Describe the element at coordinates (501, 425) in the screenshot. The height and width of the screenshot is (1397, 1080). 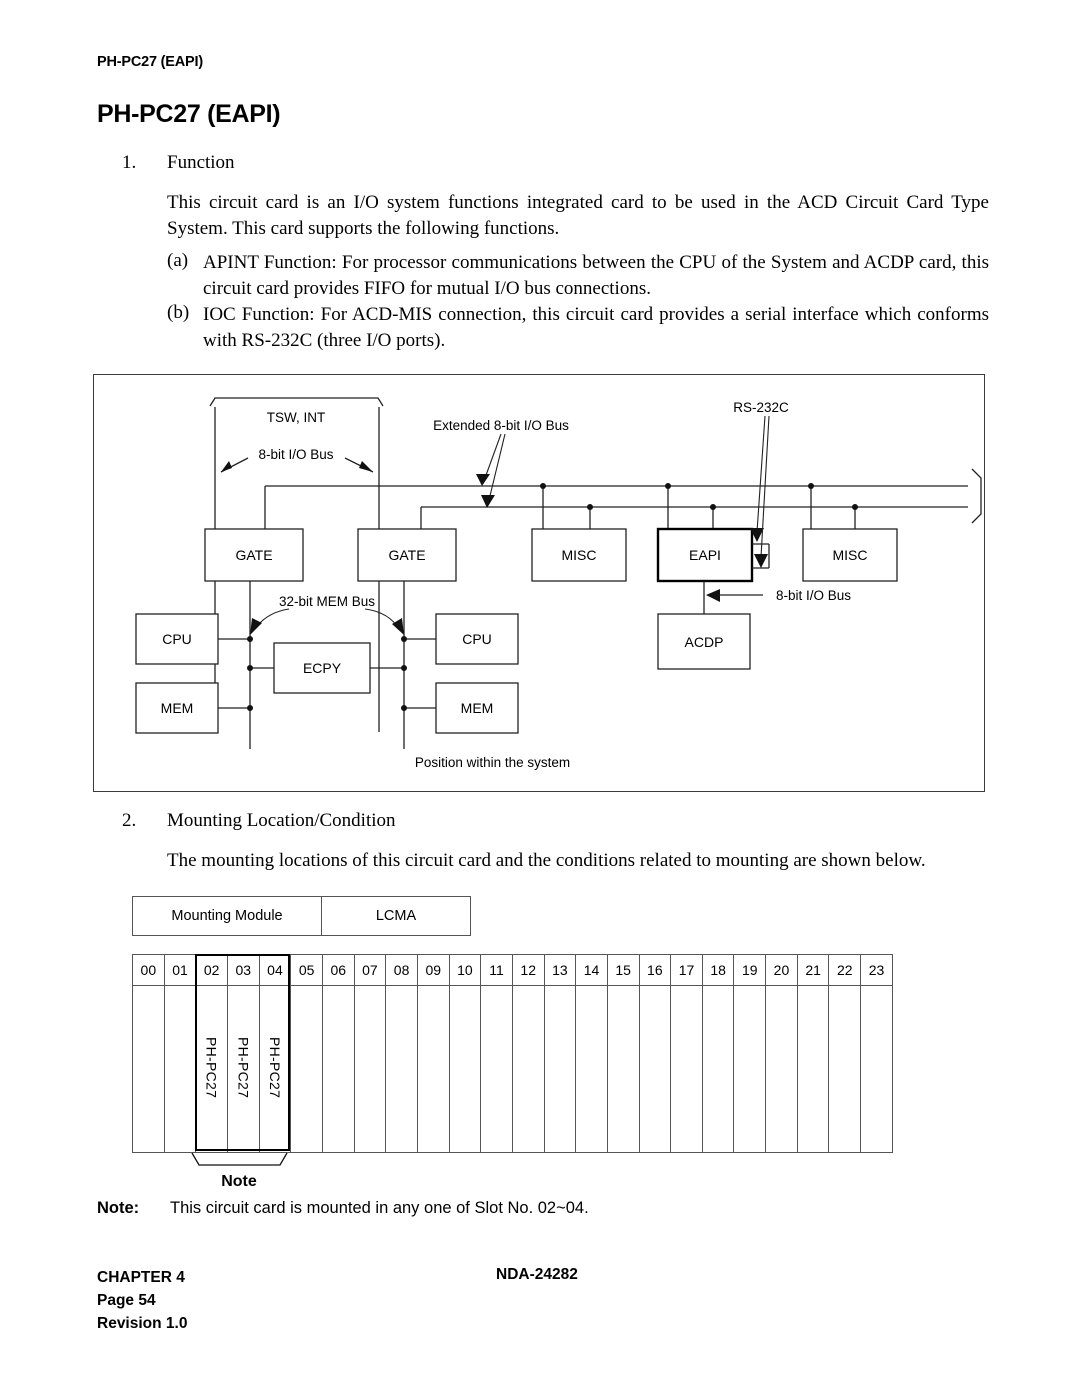
I see `annotation-extended-8bit-io-bus: Extended 8-bit I/O Bus` at that location.